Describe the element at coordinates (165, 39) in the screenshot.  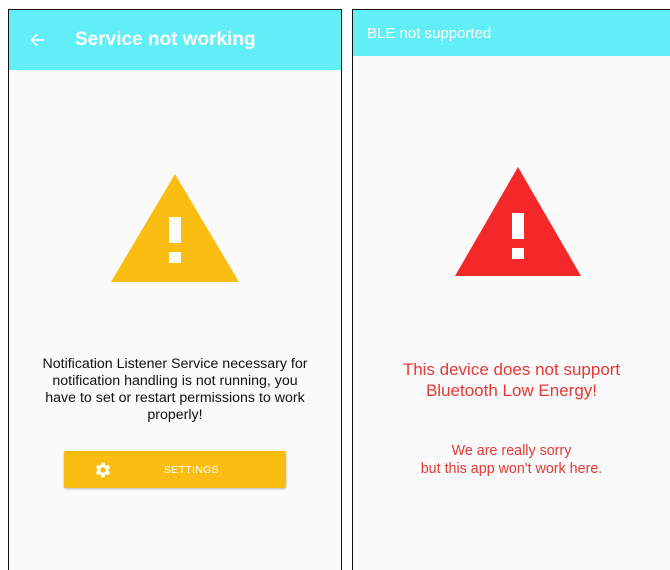
I see `page-title: Service not working` at that location.